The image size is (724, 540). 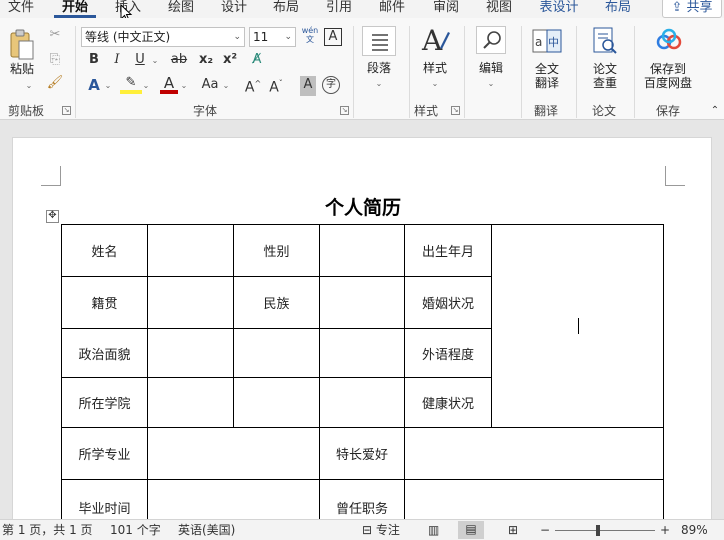 I want to click on styles-label: 样式, so click(x=435, y=68).